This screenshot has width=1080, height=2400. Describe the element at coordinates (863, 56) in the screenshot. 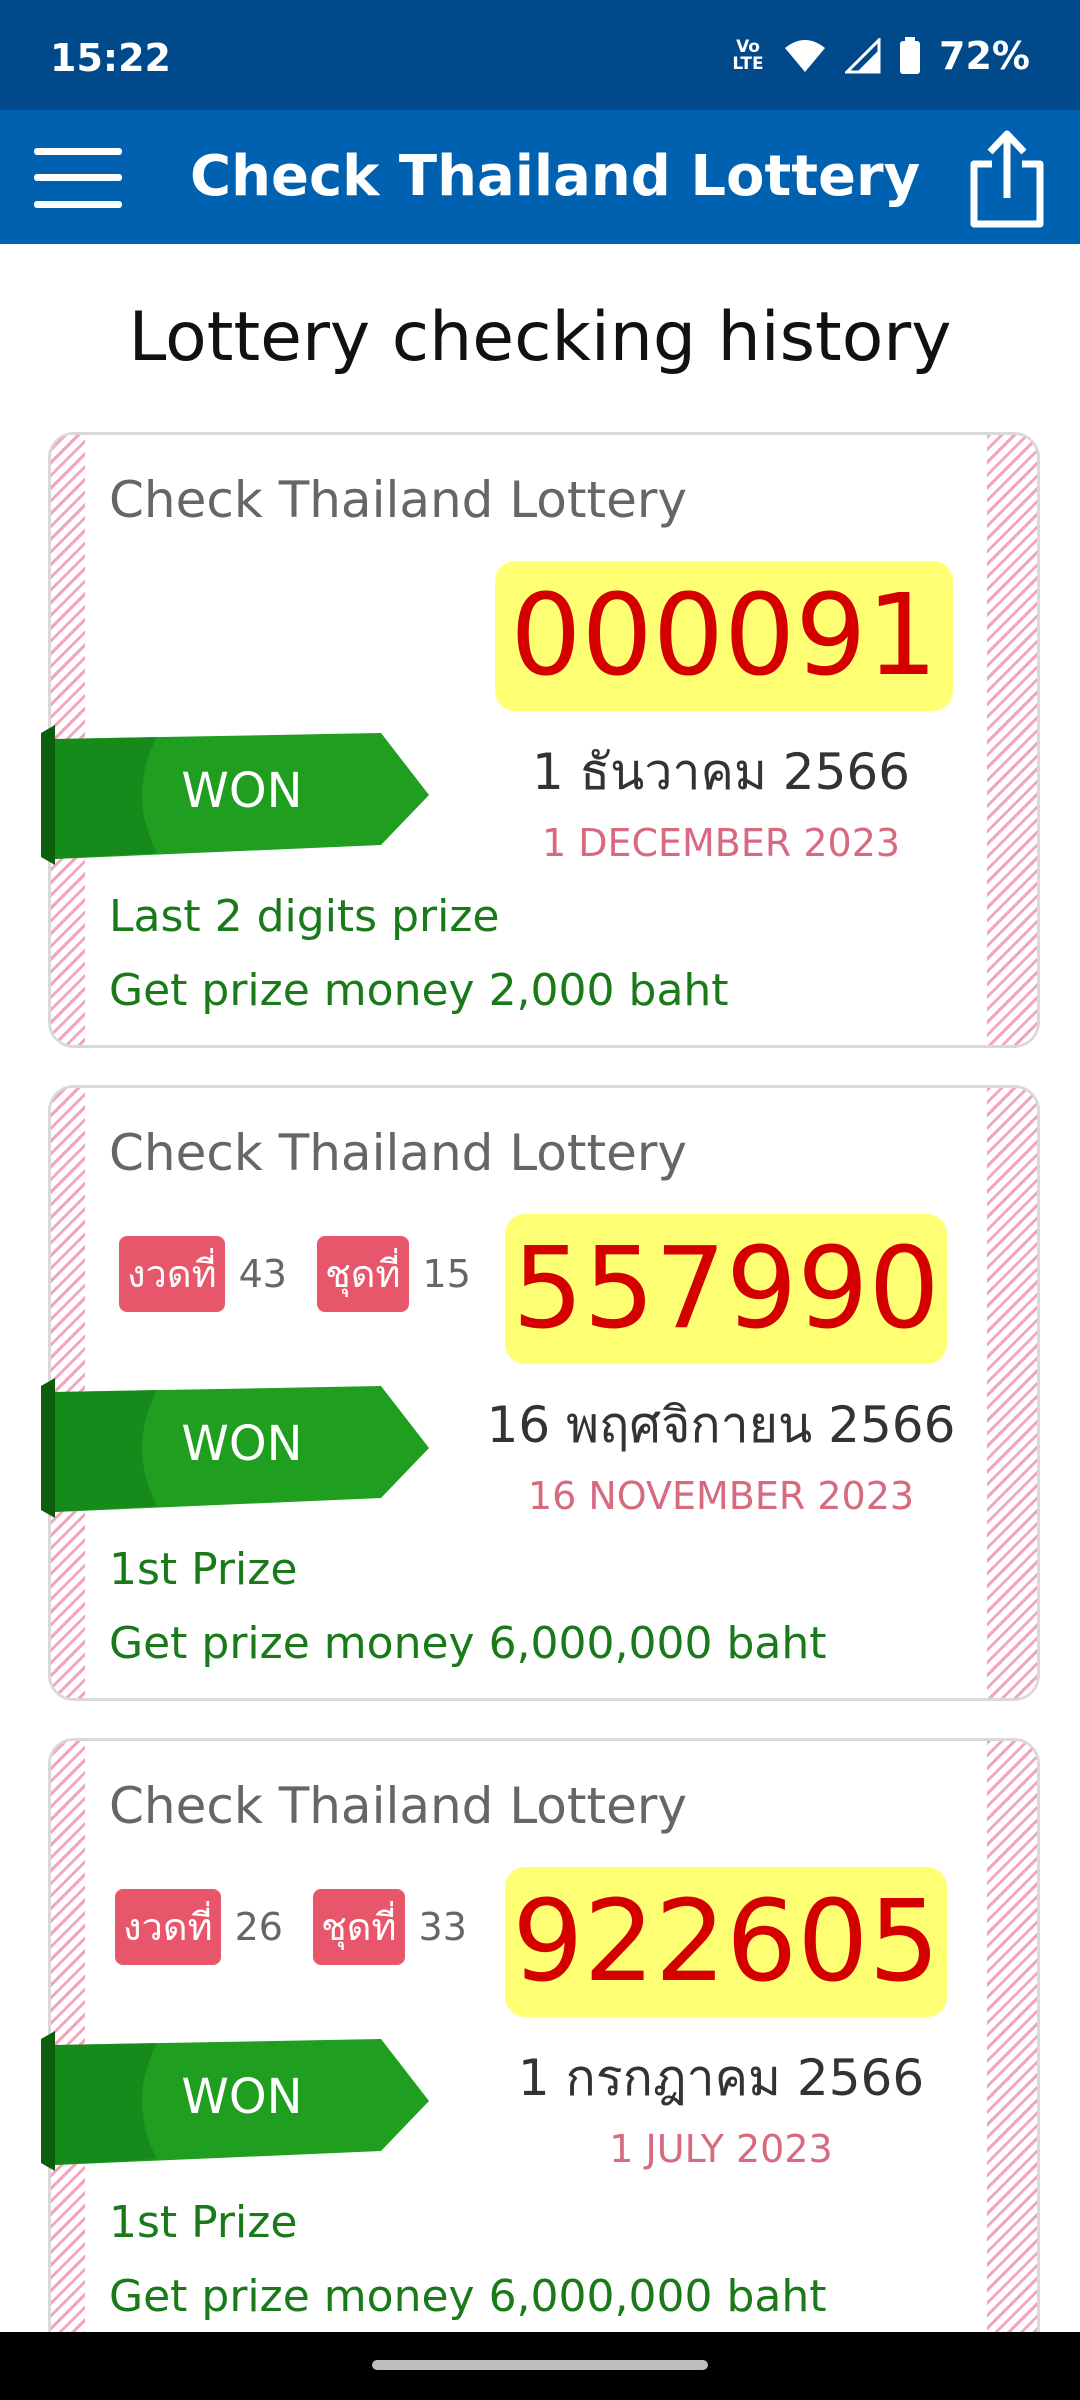

I see `signal-icon` at that location.